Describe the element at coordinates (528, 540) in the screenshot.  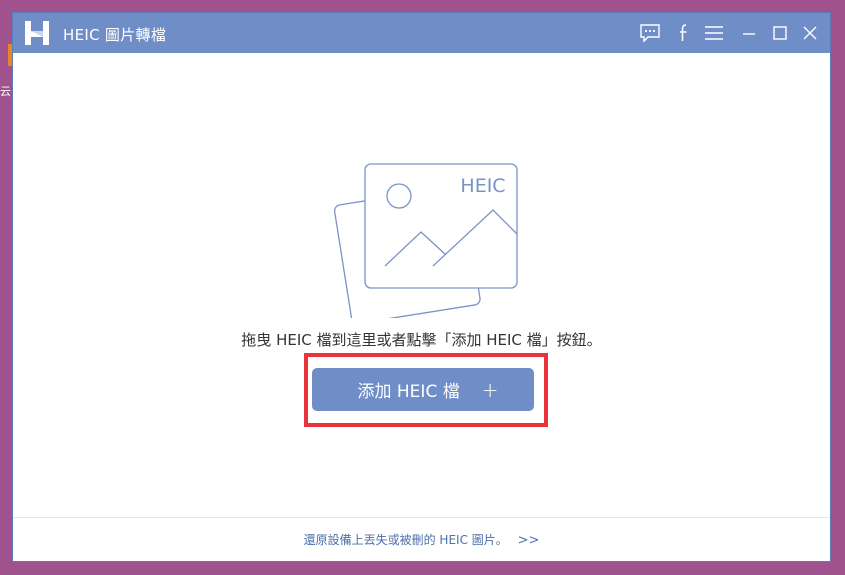
I see `double-chevron-right-icon: >>` at that location.